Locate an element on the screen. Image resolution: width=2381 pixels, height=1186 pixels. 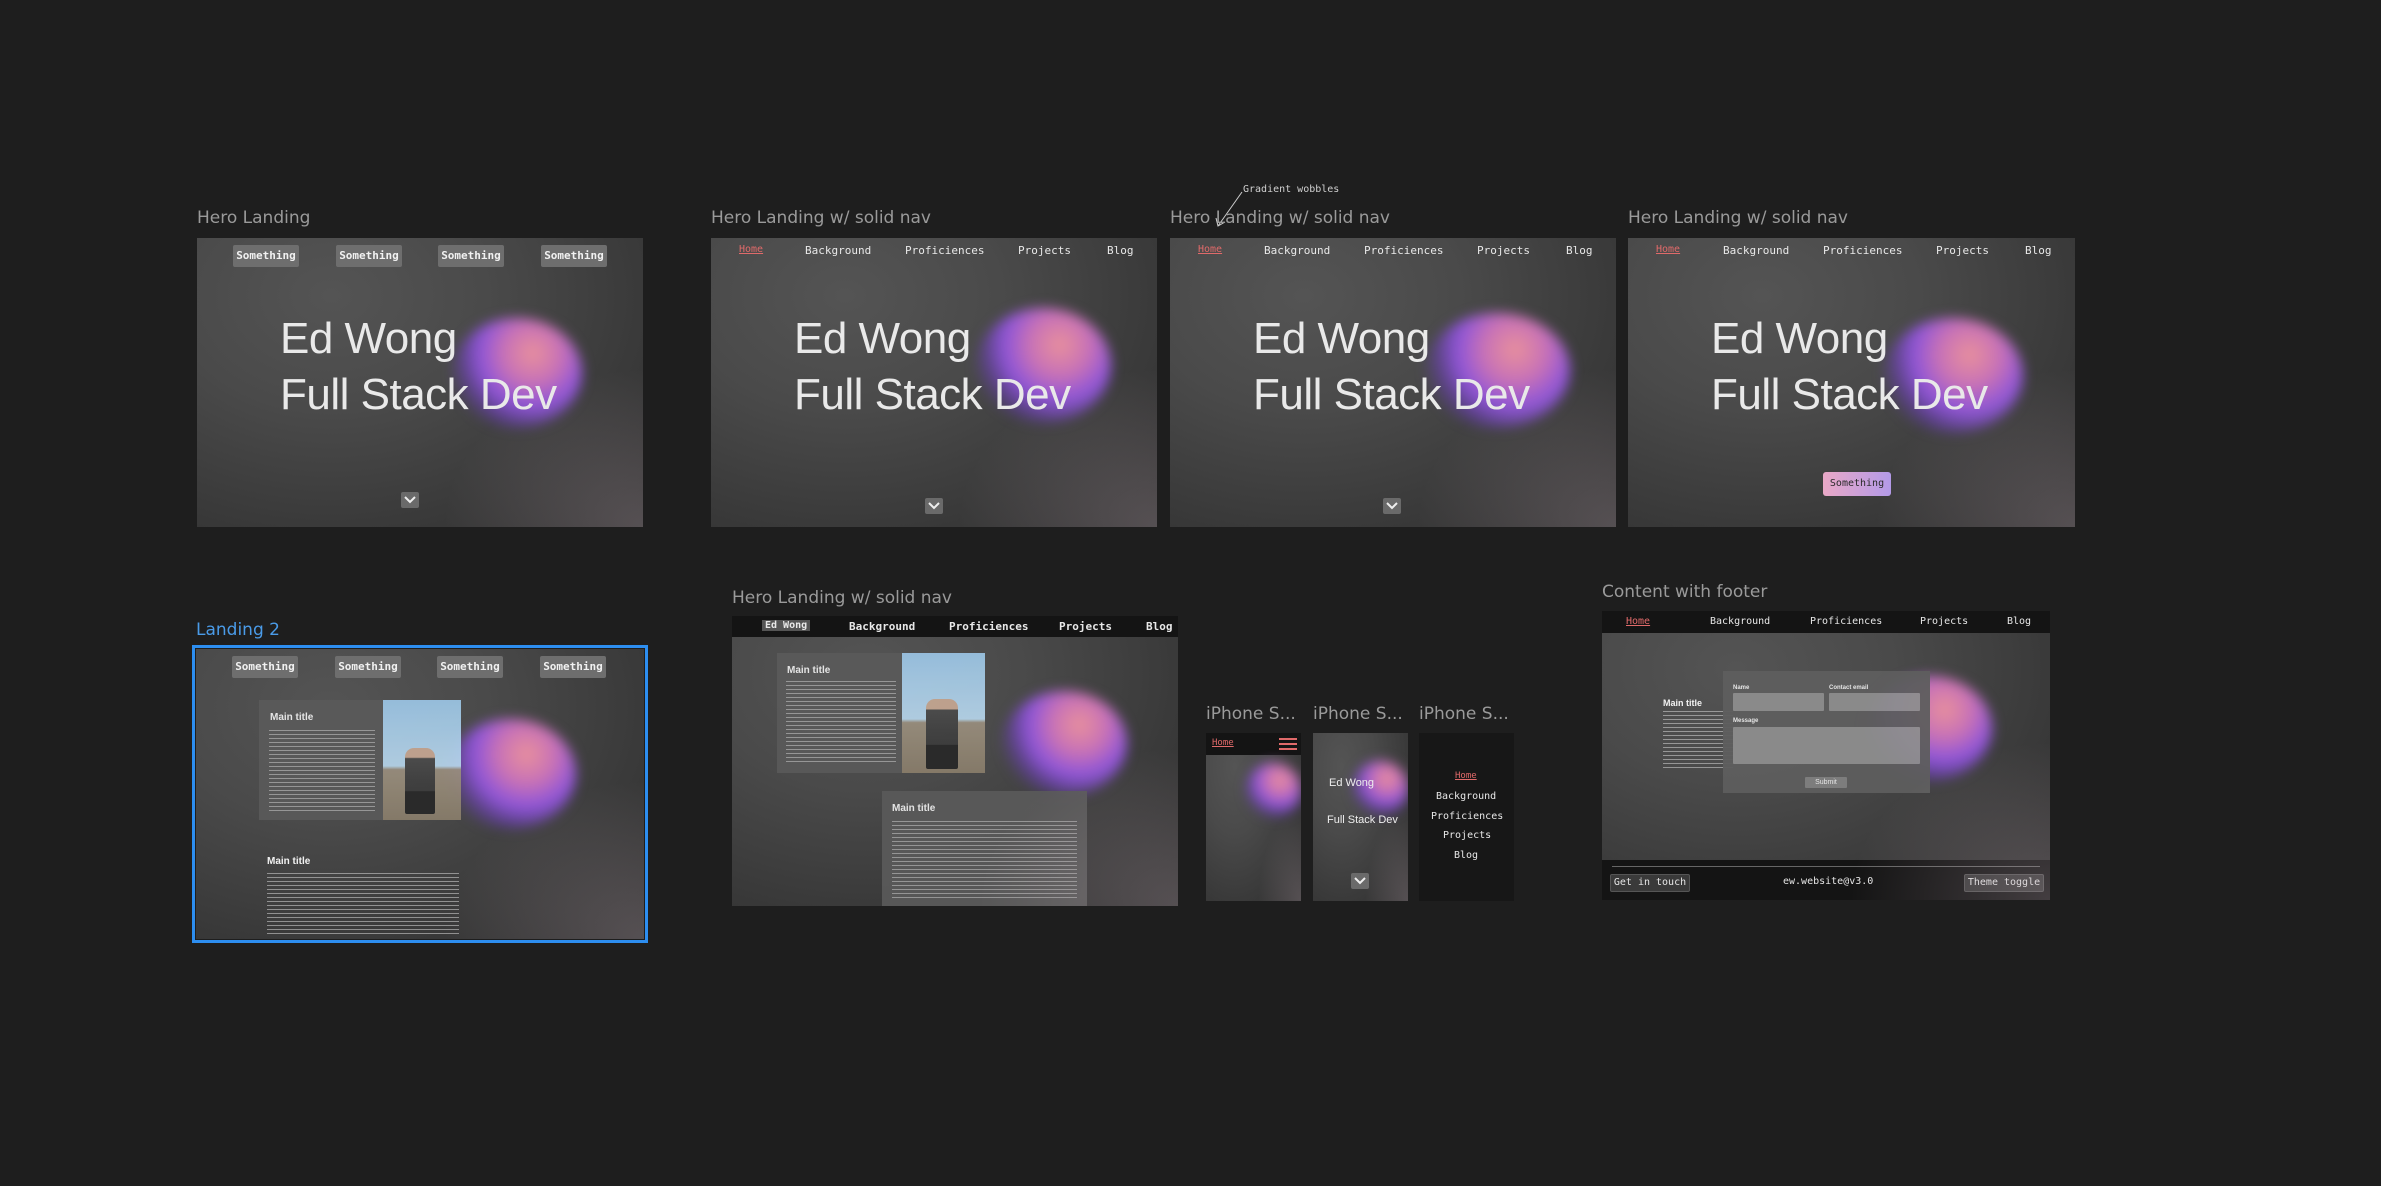
content-card: Main title is located at coordinates (360, 760).